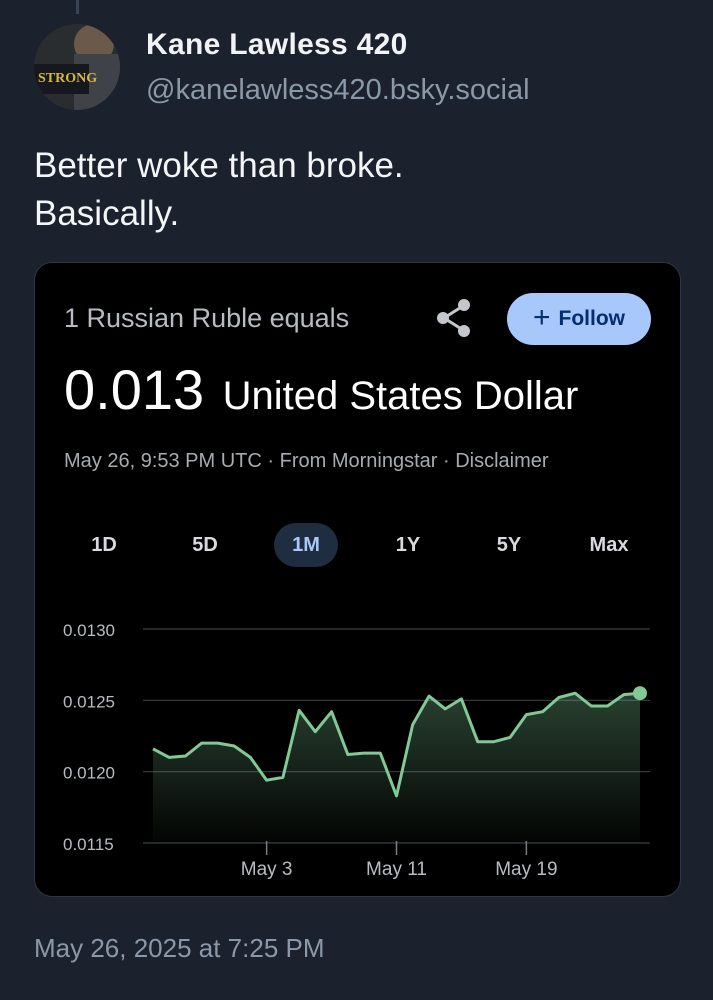  What do you see at coordinates (207, 318) in the screenshot?
I see `card-subtitle: 1 Russian Ruble equals` at bounding box center [207, 318].